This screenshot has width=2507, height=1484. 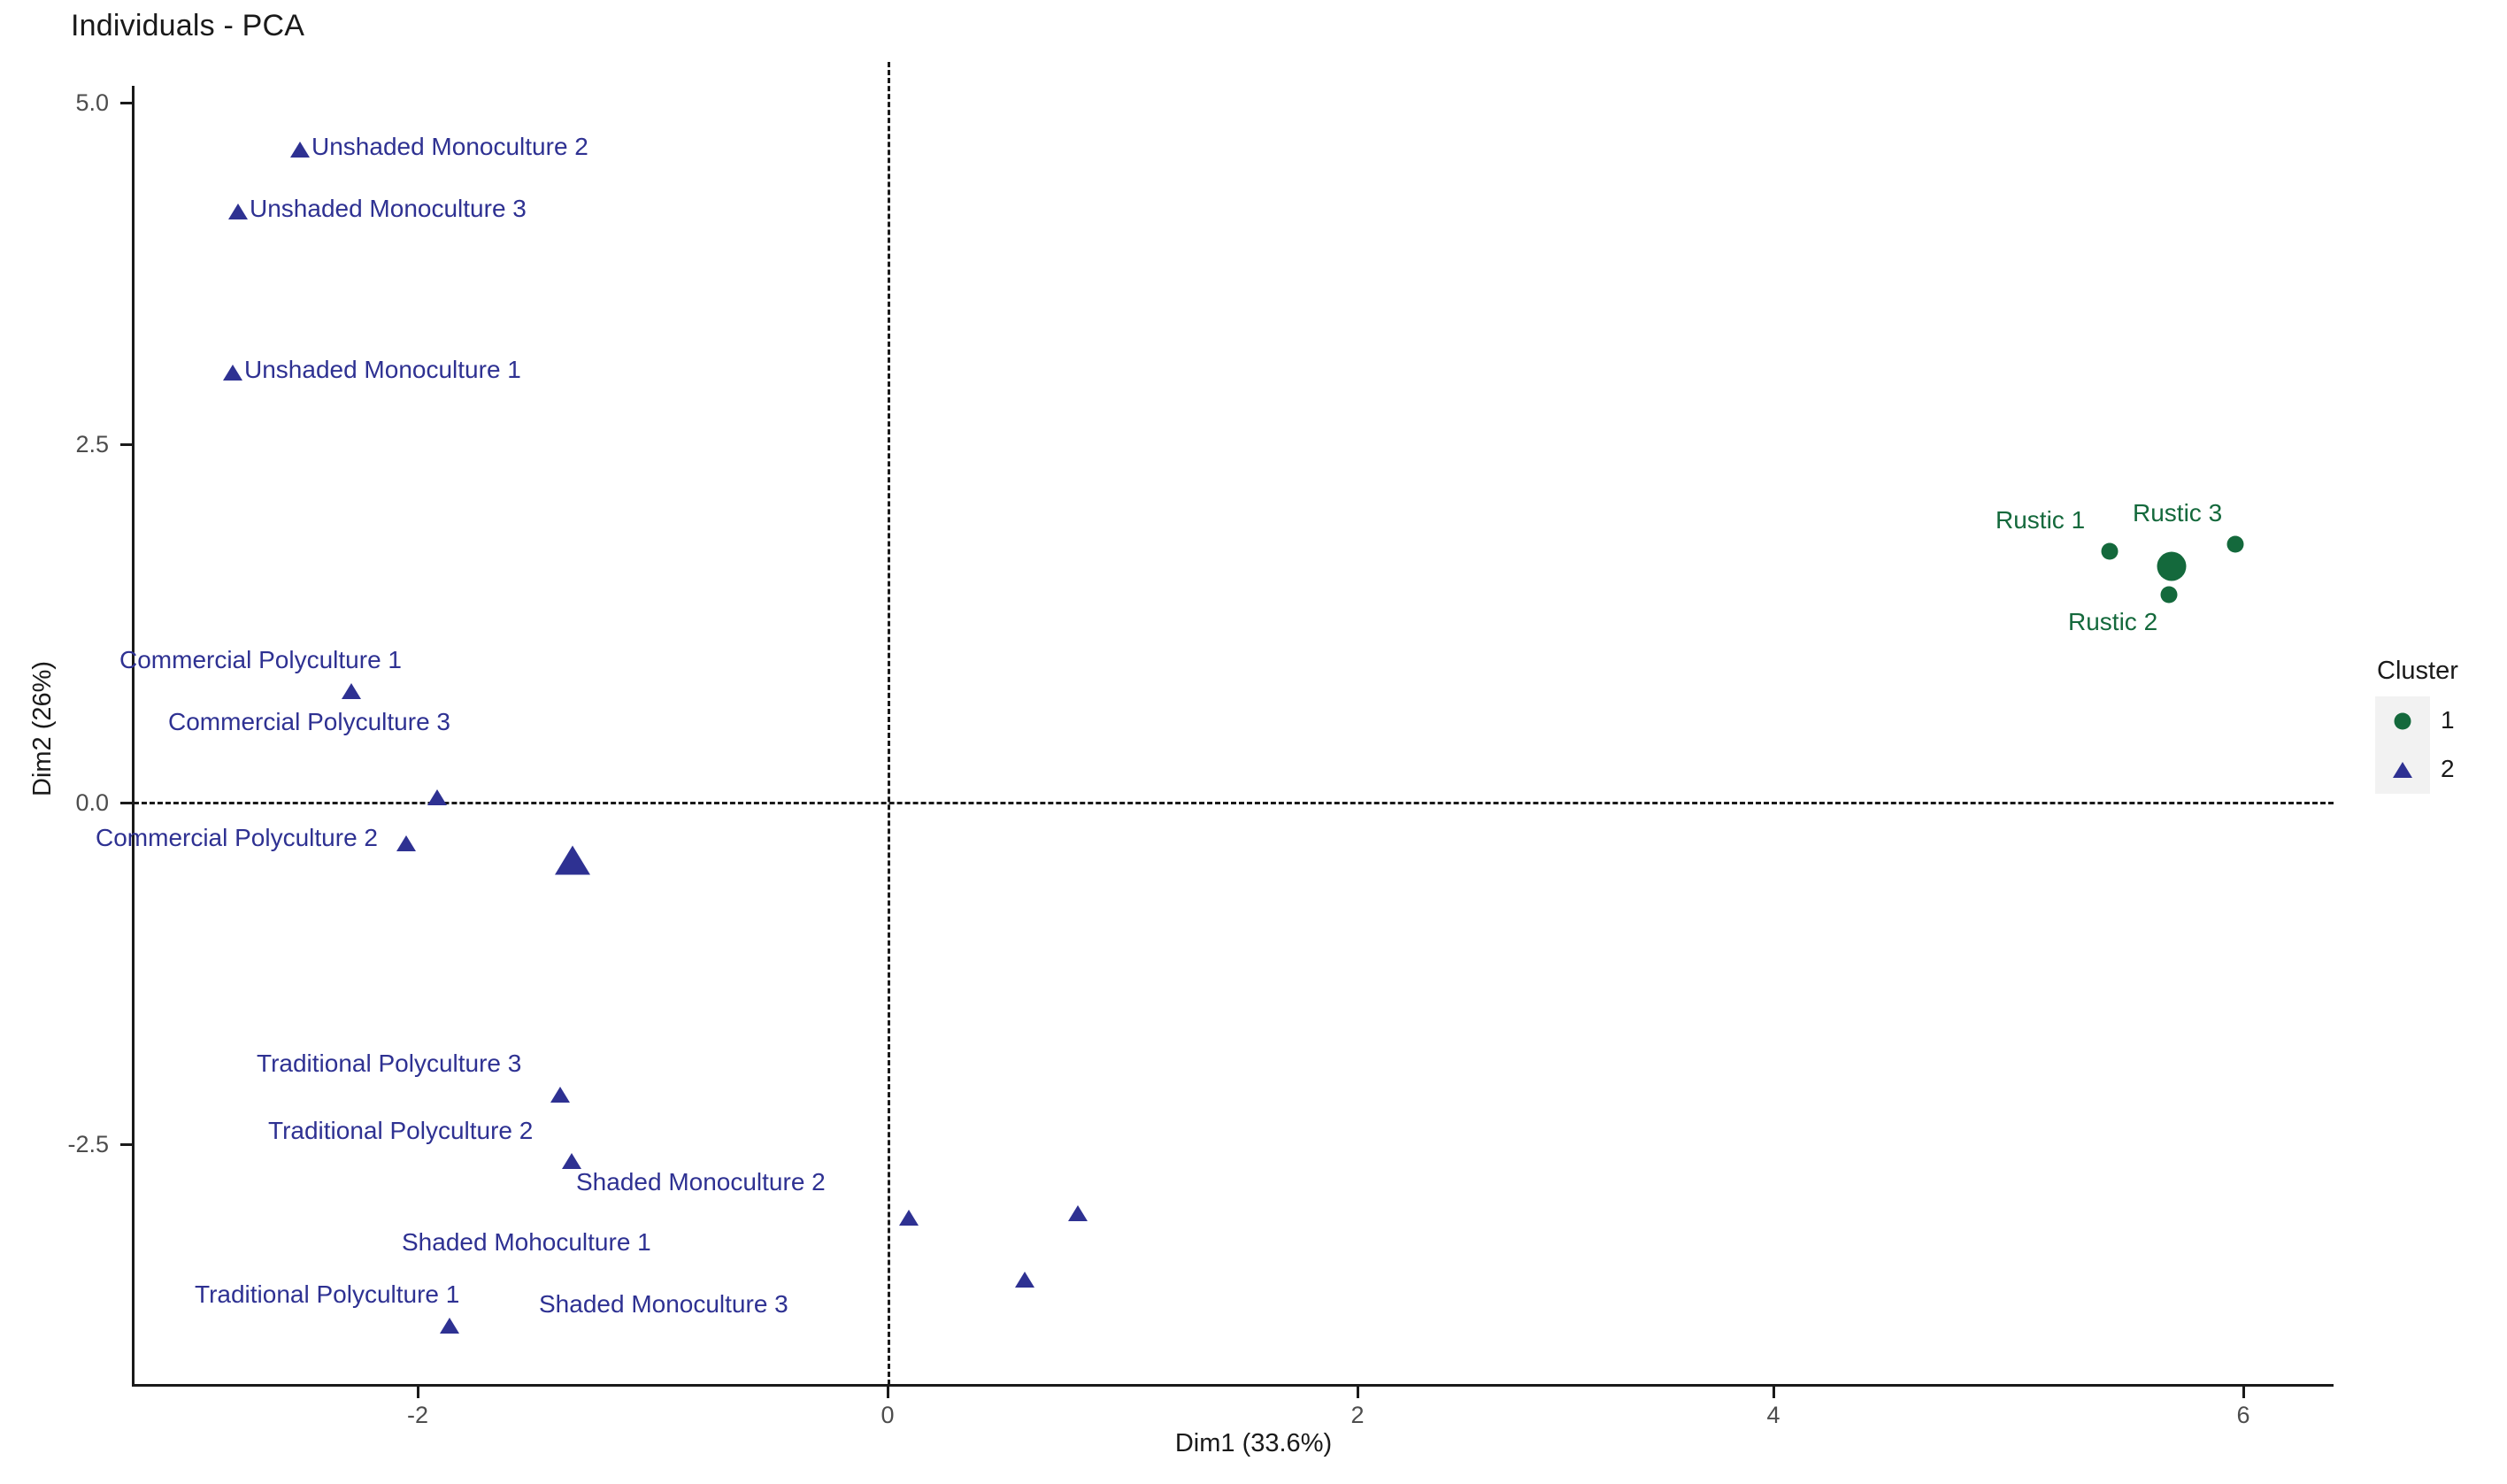 I want to click on cluster-2-centroid-marker, so click(x=572, y=860).